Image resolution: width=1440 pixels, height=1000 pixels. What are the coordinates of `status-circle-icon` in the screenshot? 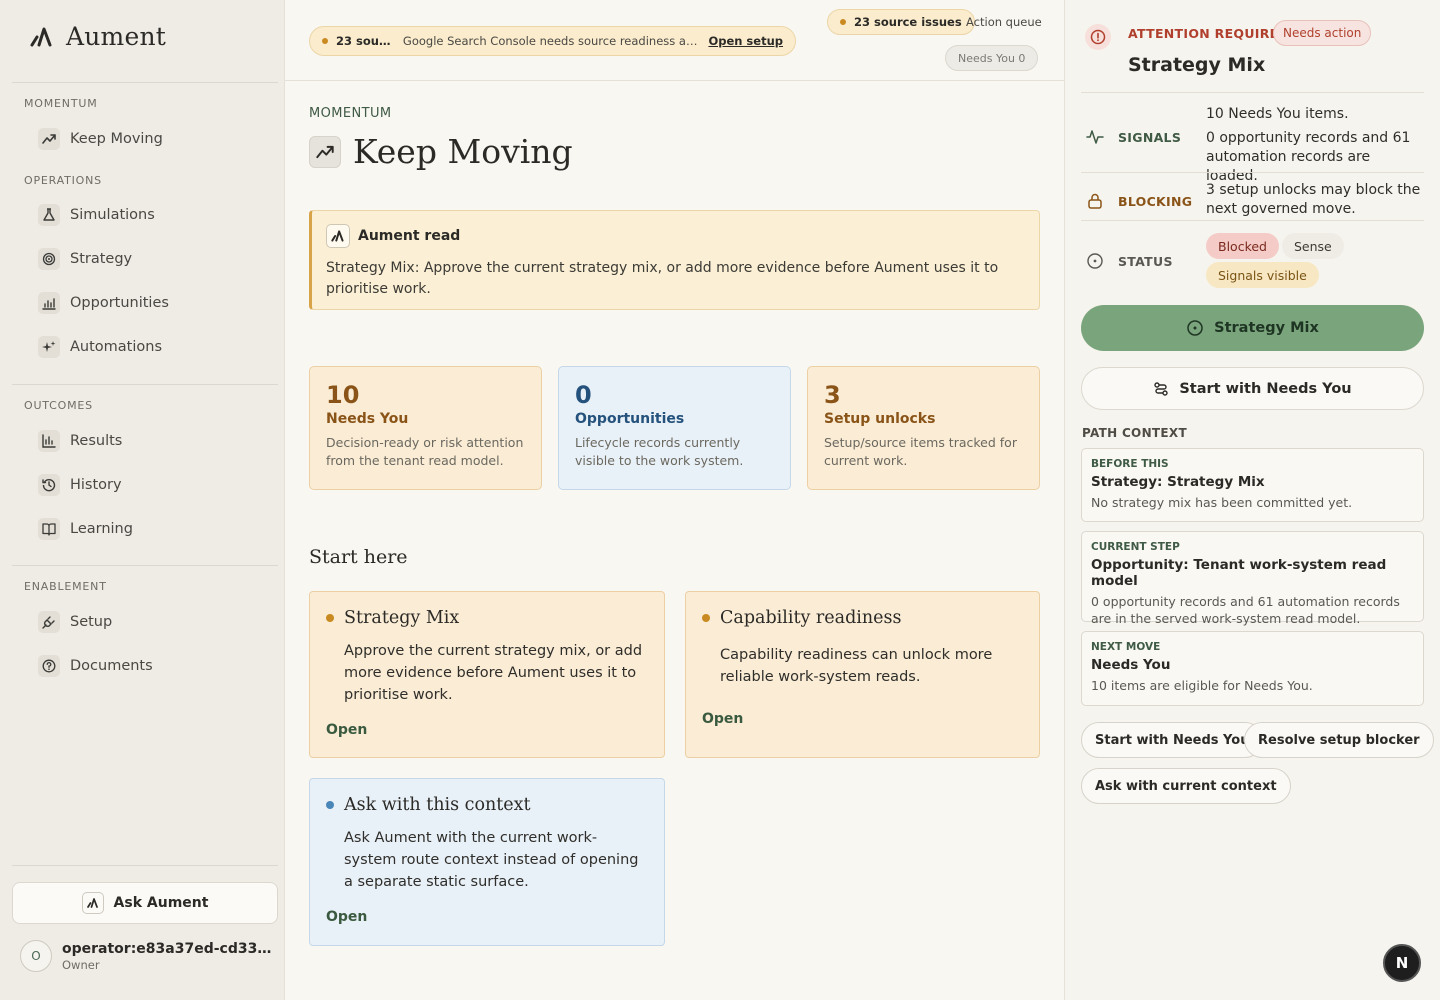 It's located at (1095, 261).